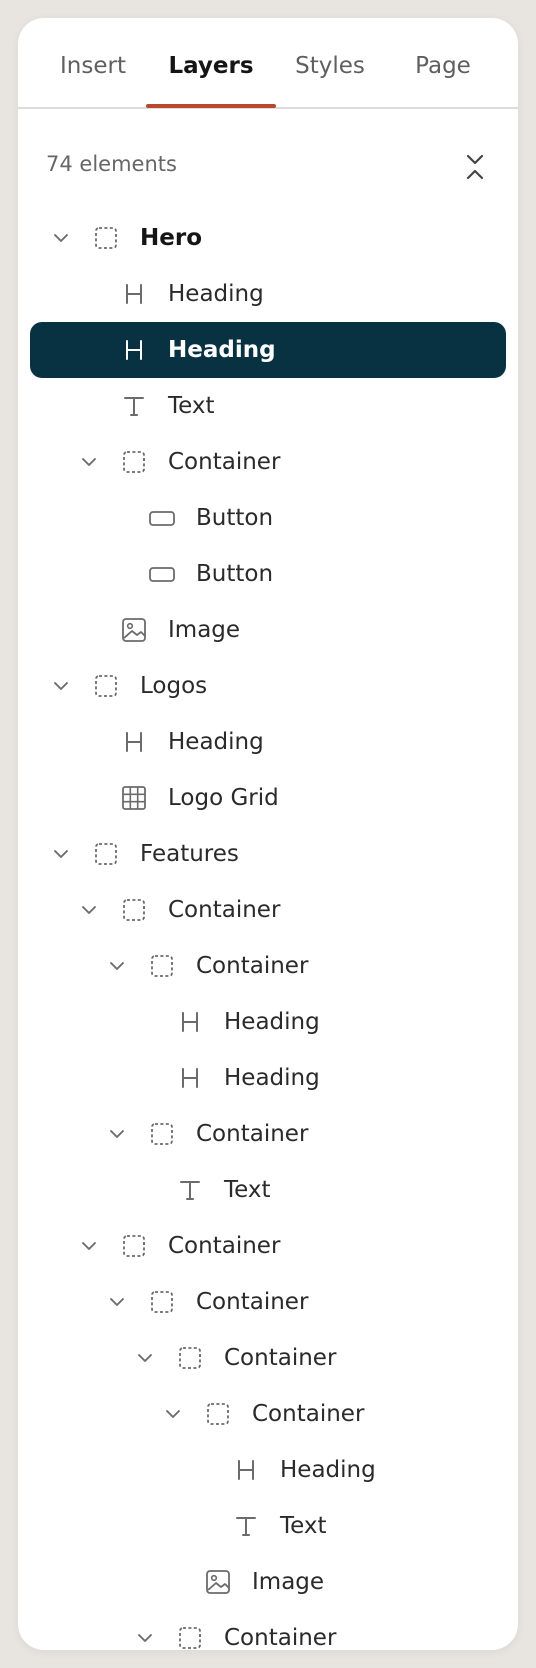 This screenshot has width=536, height=1668. I want to click on layer-row: Hero, so click(268, 238).